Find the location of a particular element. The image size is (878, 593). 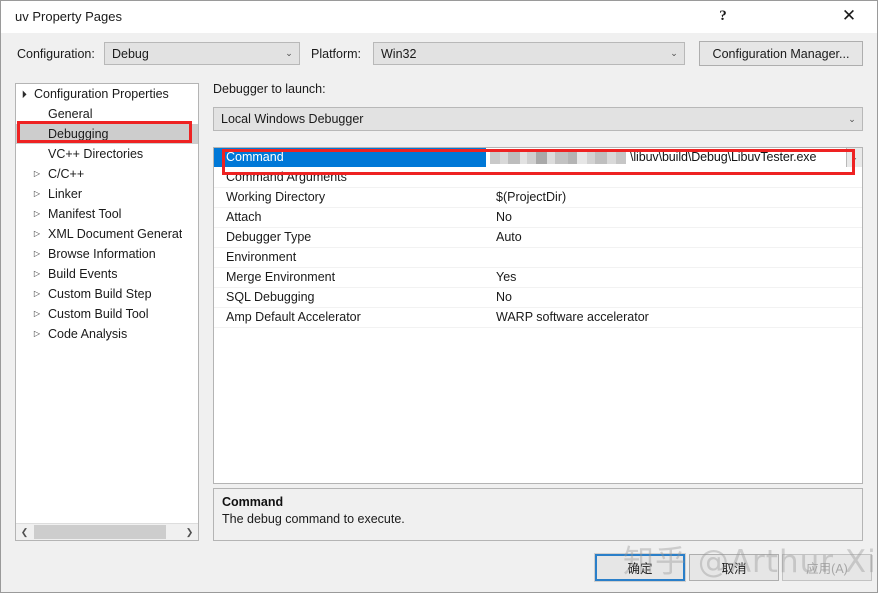

grid-row-name: Working Directory is located at coordinates (276, 197).